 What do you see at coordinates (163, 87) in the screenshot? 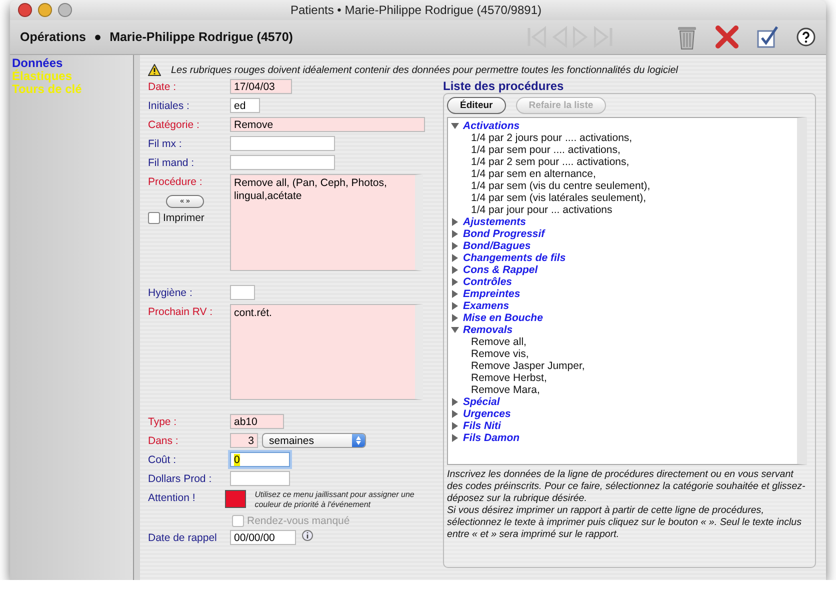
I see `field-label: Date :` at bounding box center [163, 87].